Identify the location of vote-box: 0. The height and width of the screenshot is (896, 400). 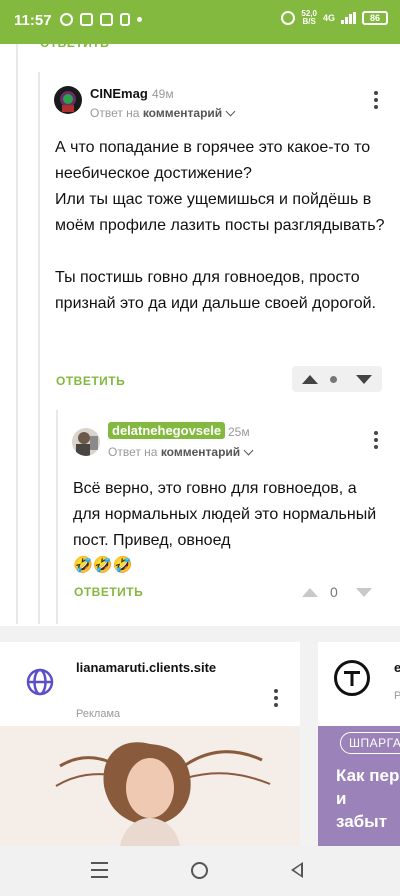
(337, 592).